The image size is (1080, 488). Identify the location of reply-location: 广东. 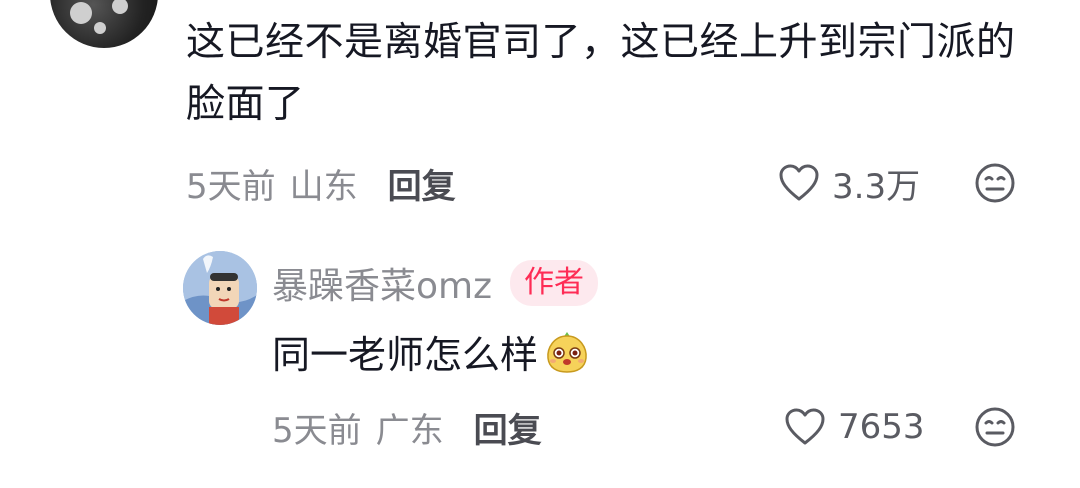
(409, 430).